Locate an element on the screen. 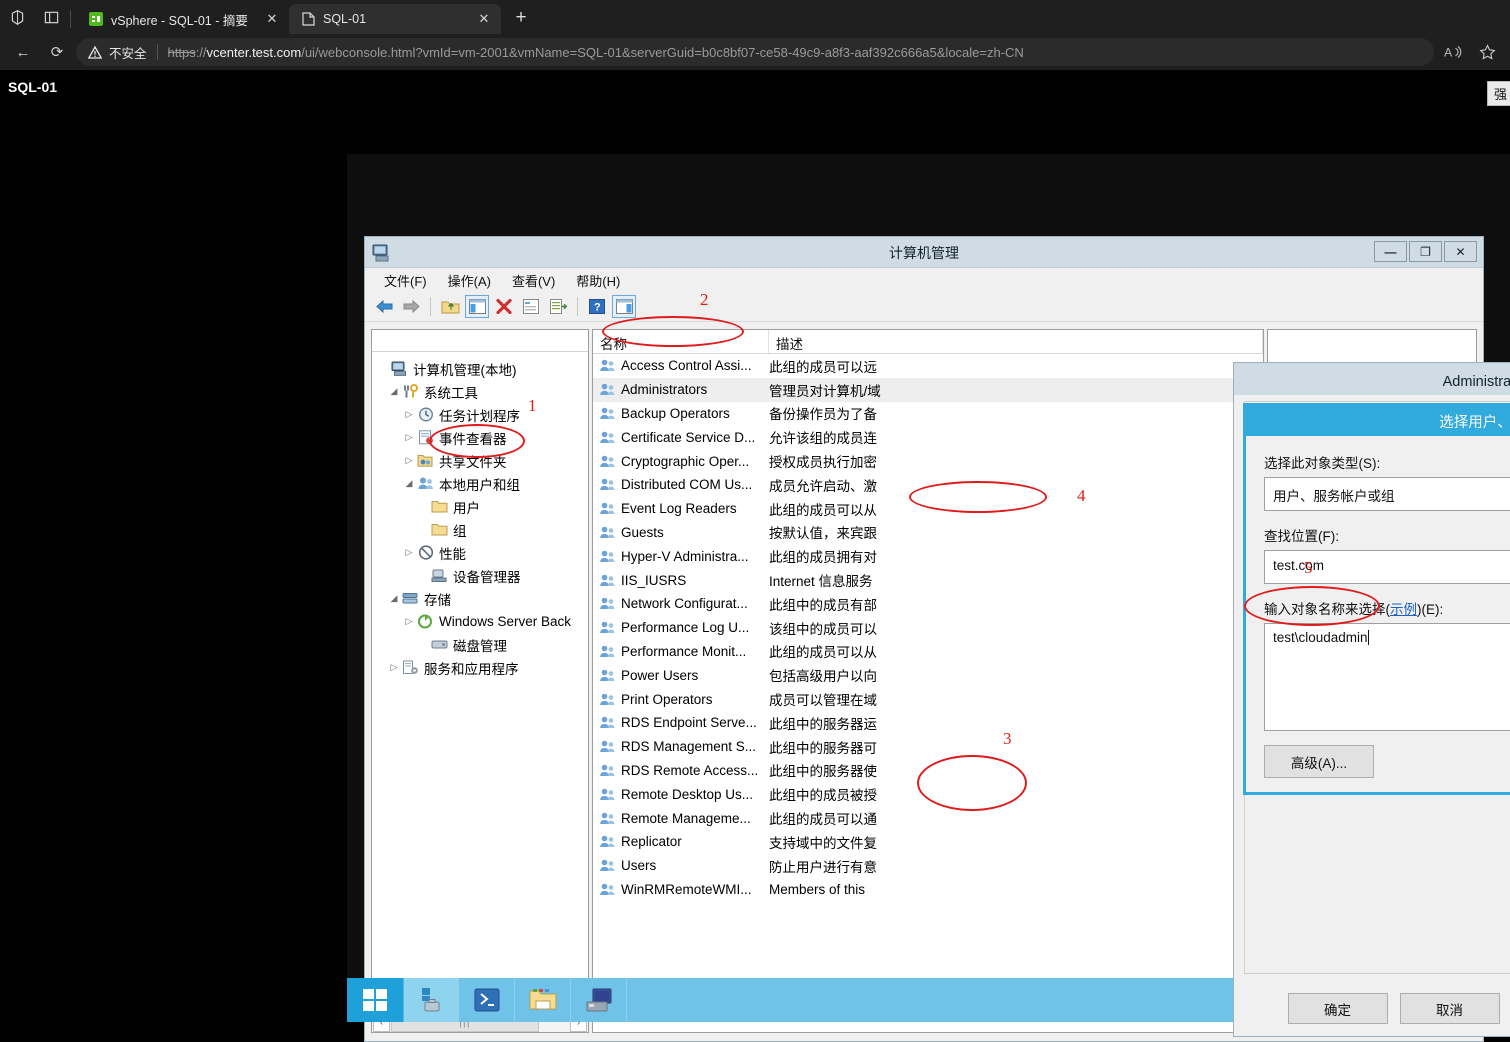 The height and width of the screenshot is (1042, 1510). menu-action: 操作(A) is located at coordinates (469, 280).